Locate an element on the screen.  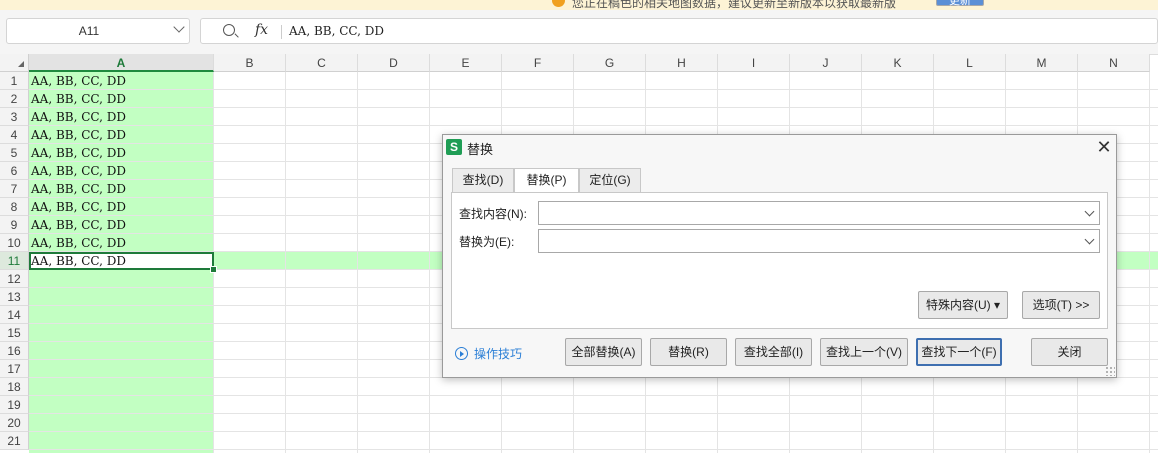
row-header-2: 2 is located at coordinates (14, 99).